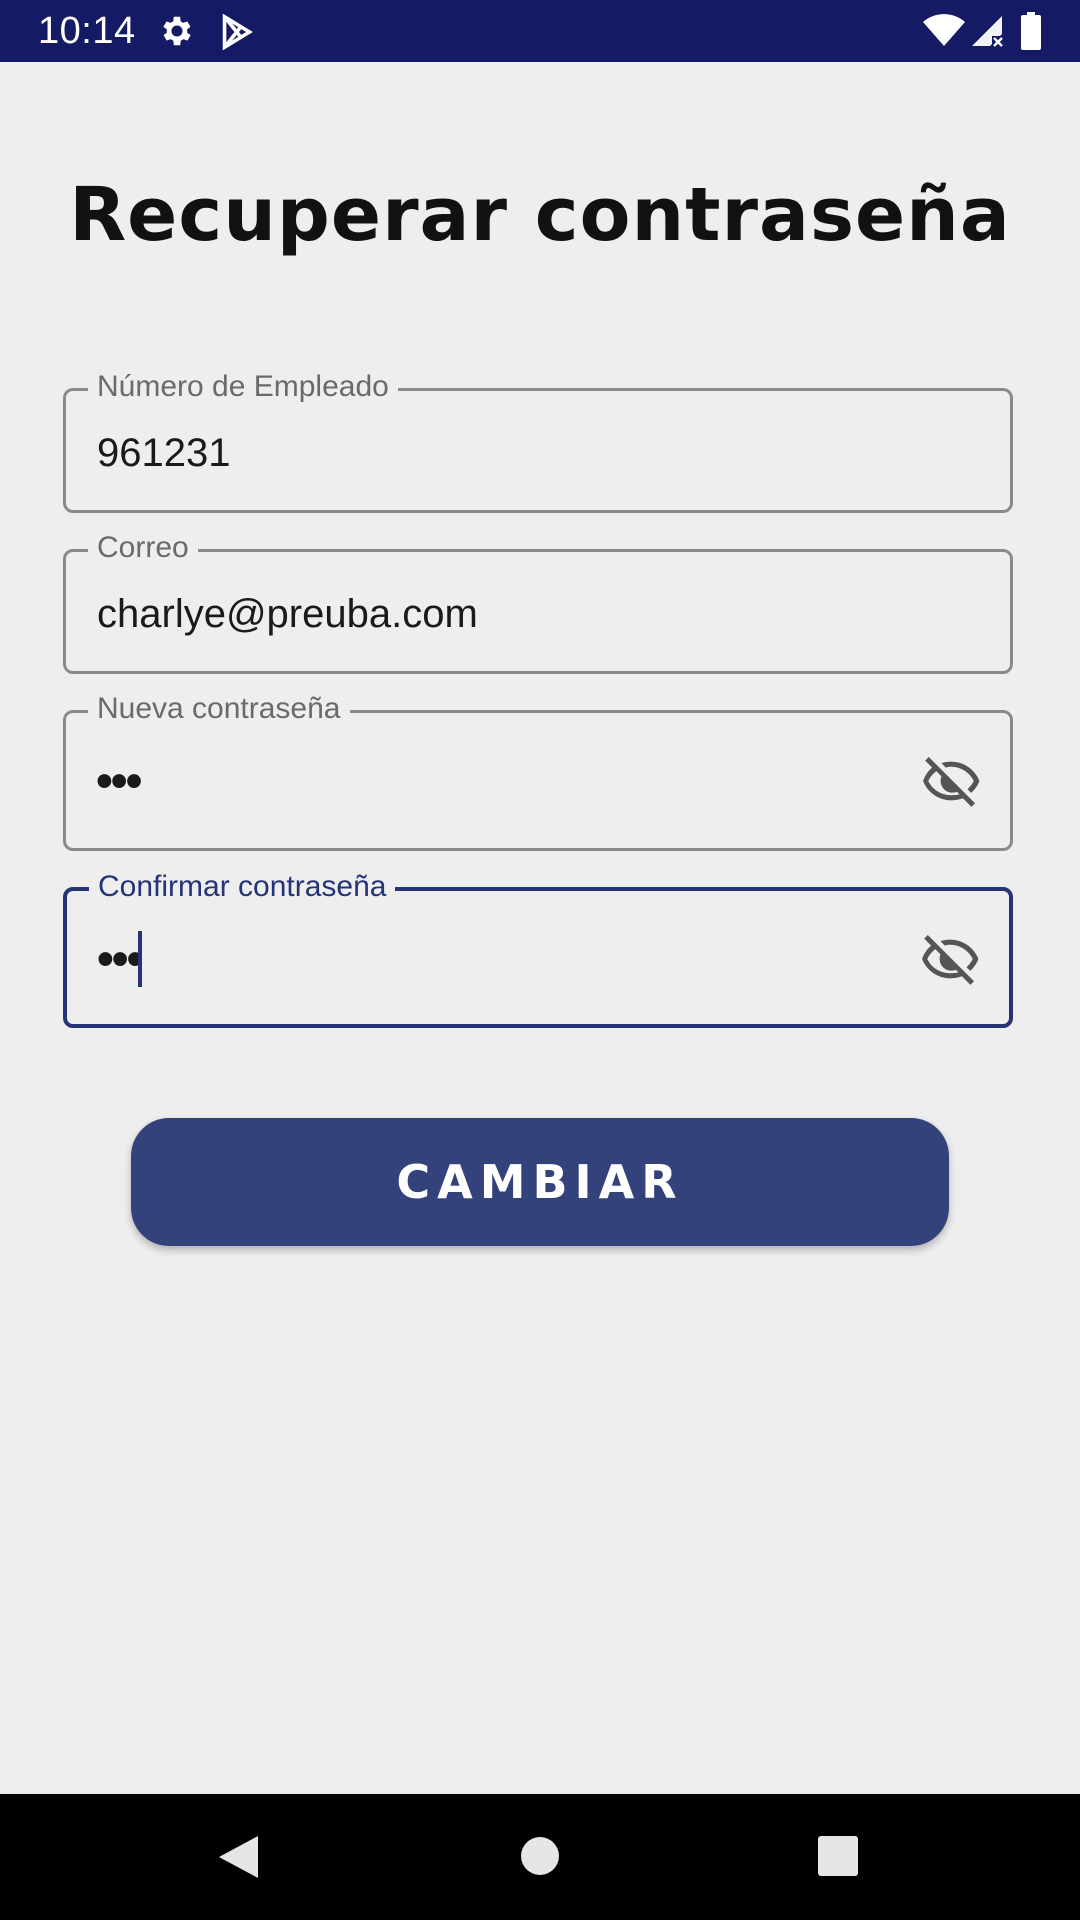  I want to click on text-caret, so click(140, 959).